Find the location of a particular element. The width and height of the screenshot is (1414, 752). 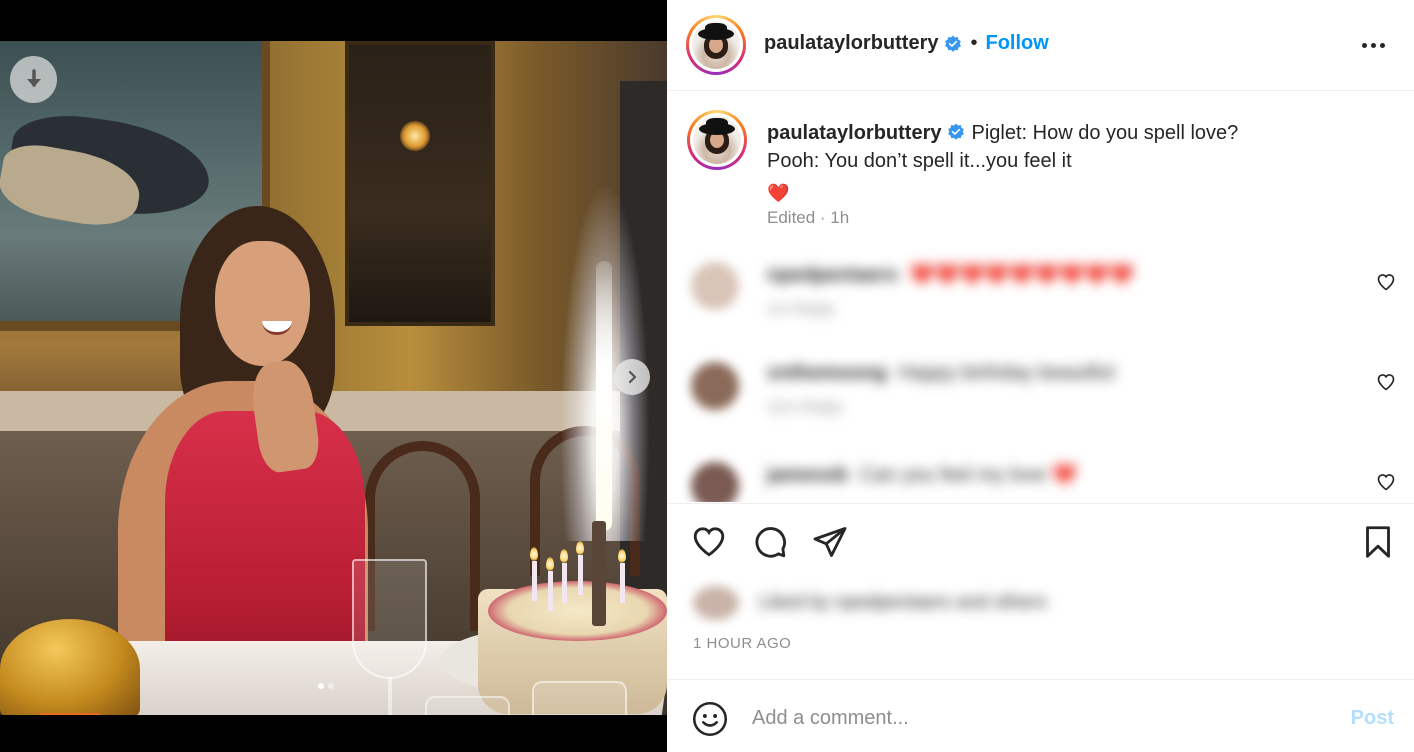

comment-line: npedpentaers ❤️❤️❤️❤️❤️❤️❤️❤️❤️ is located at coordinates (950, 274).